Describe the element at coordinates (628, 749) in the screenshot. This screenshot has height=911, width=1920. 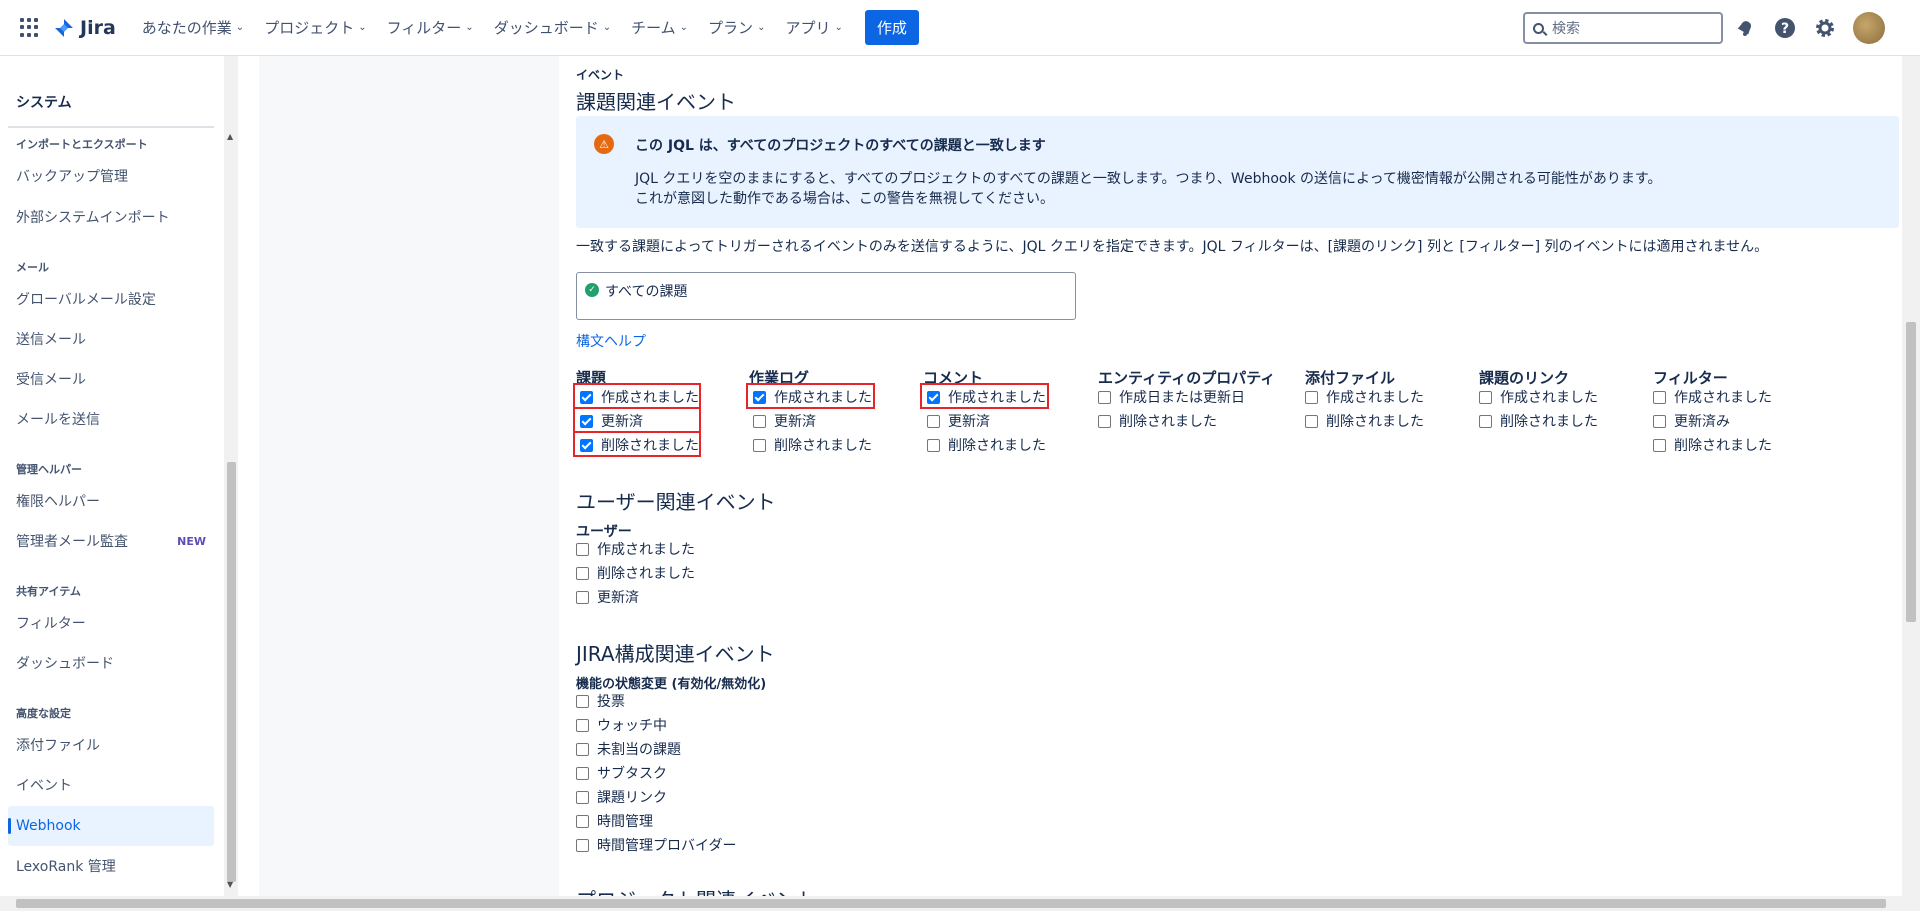
I see `checkbox-feature-unassigned: 未割当の課題` at that location.